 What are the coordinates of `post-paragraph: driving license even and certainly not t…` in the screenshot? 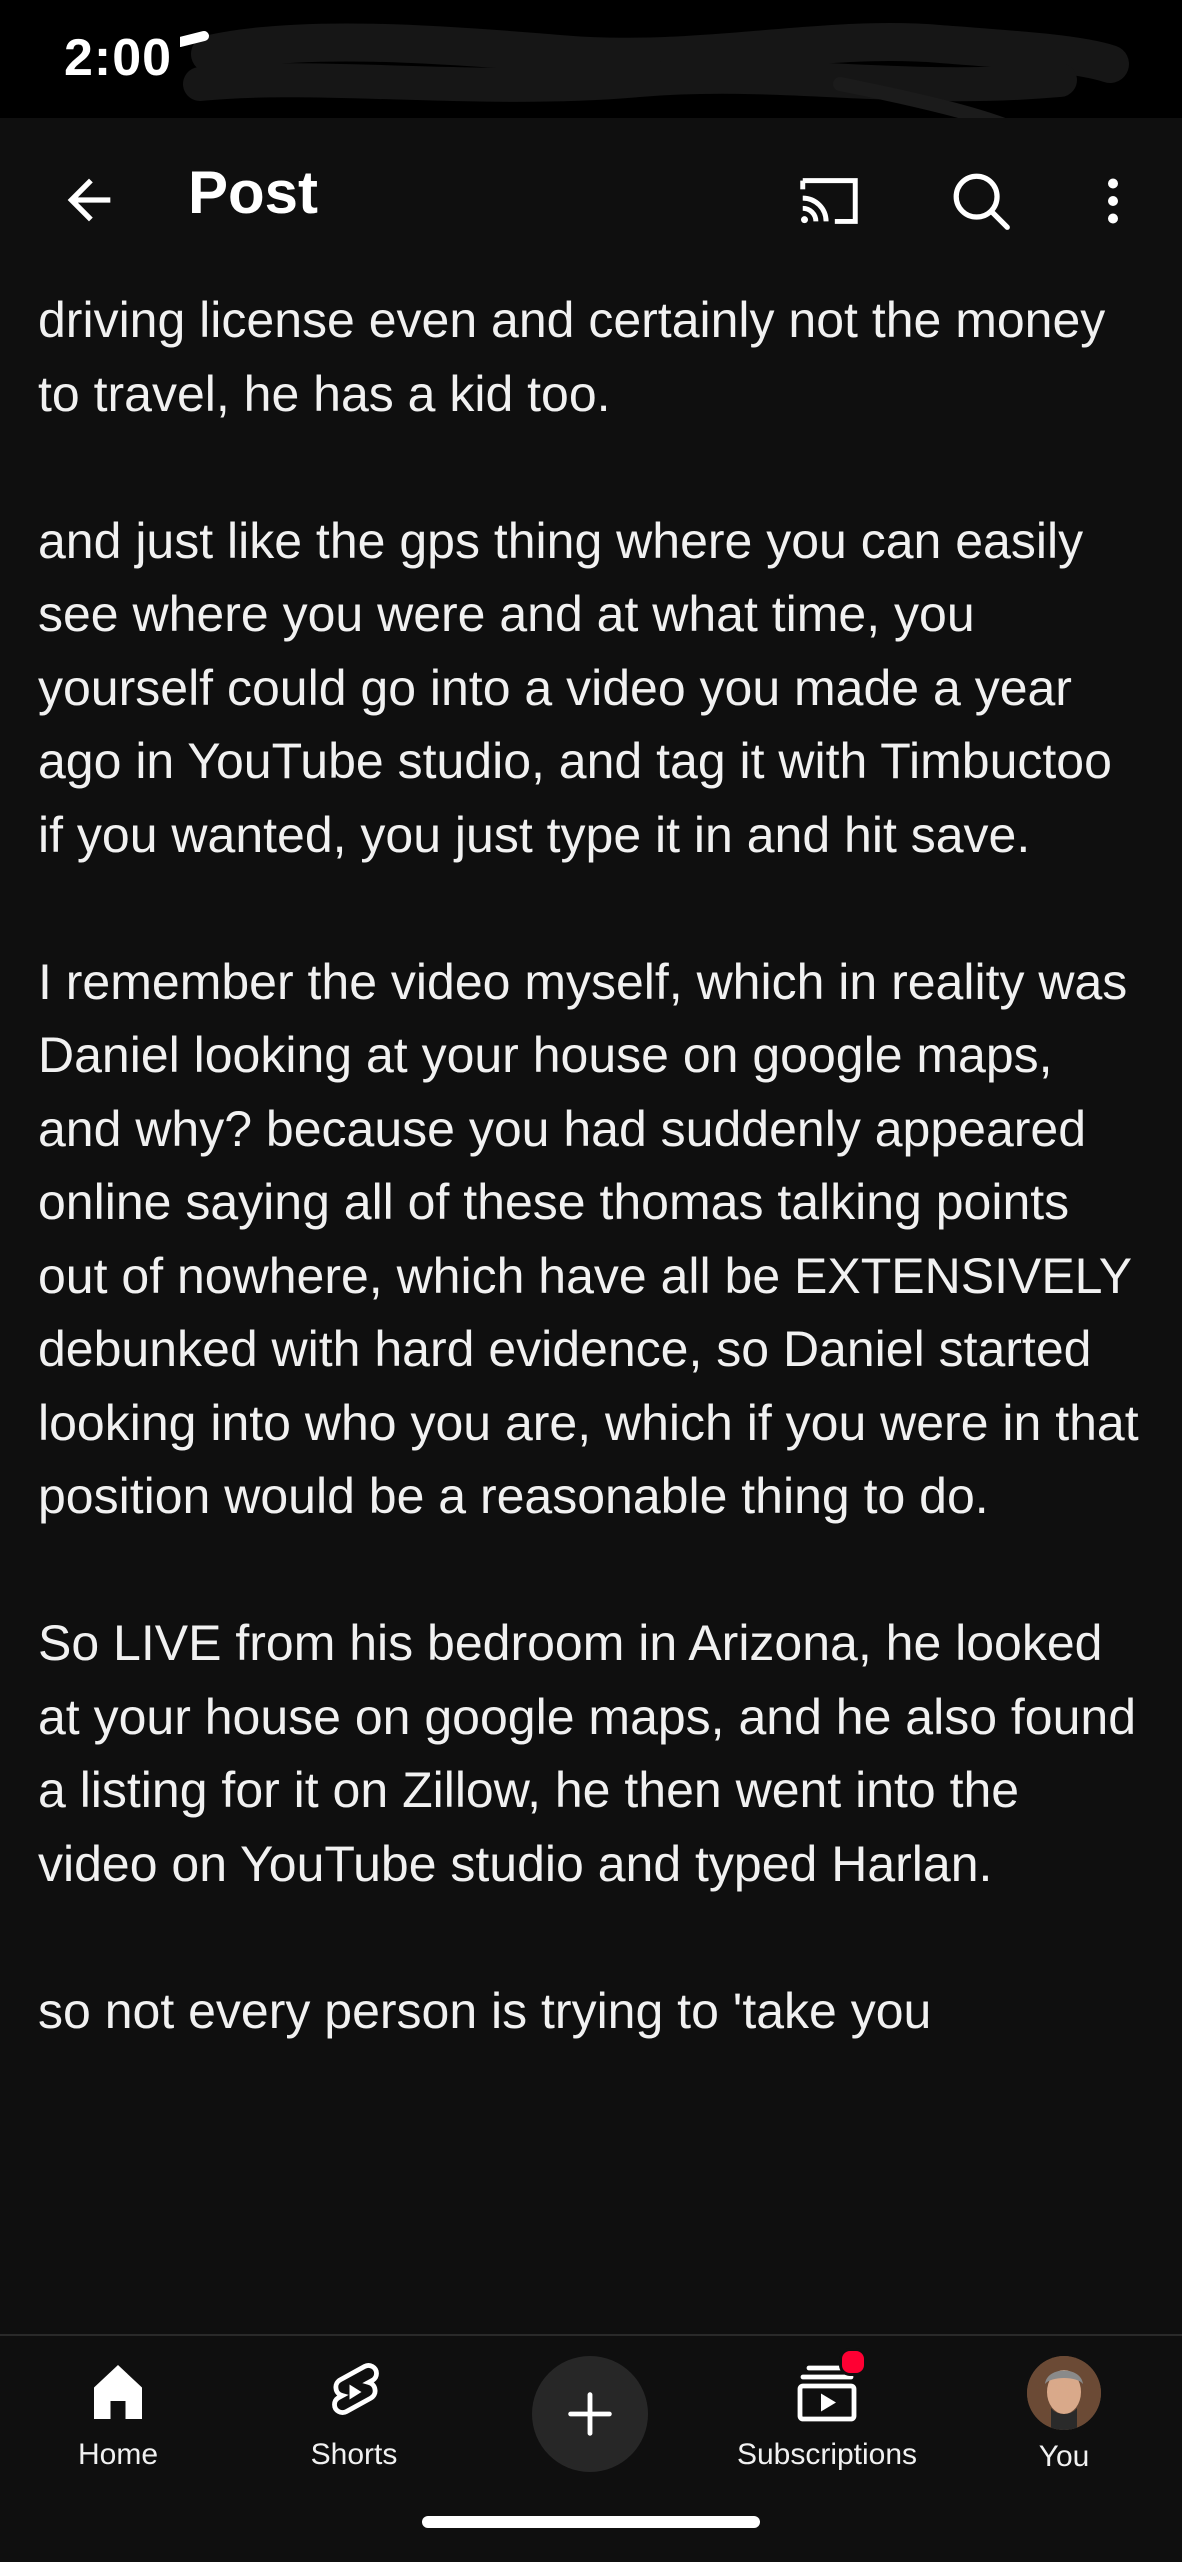 It's located at (579, 357).